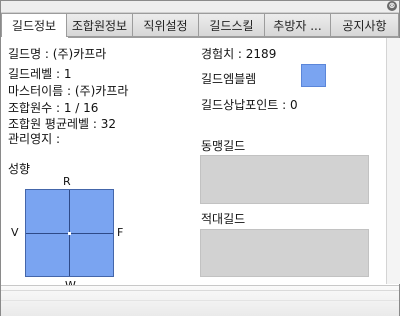 Image resolution: width=400 pixels, height=316 pixels. Describe the element at coordinates (67, 181) in the screenshot. I see `compass-top-label: R` at that location.